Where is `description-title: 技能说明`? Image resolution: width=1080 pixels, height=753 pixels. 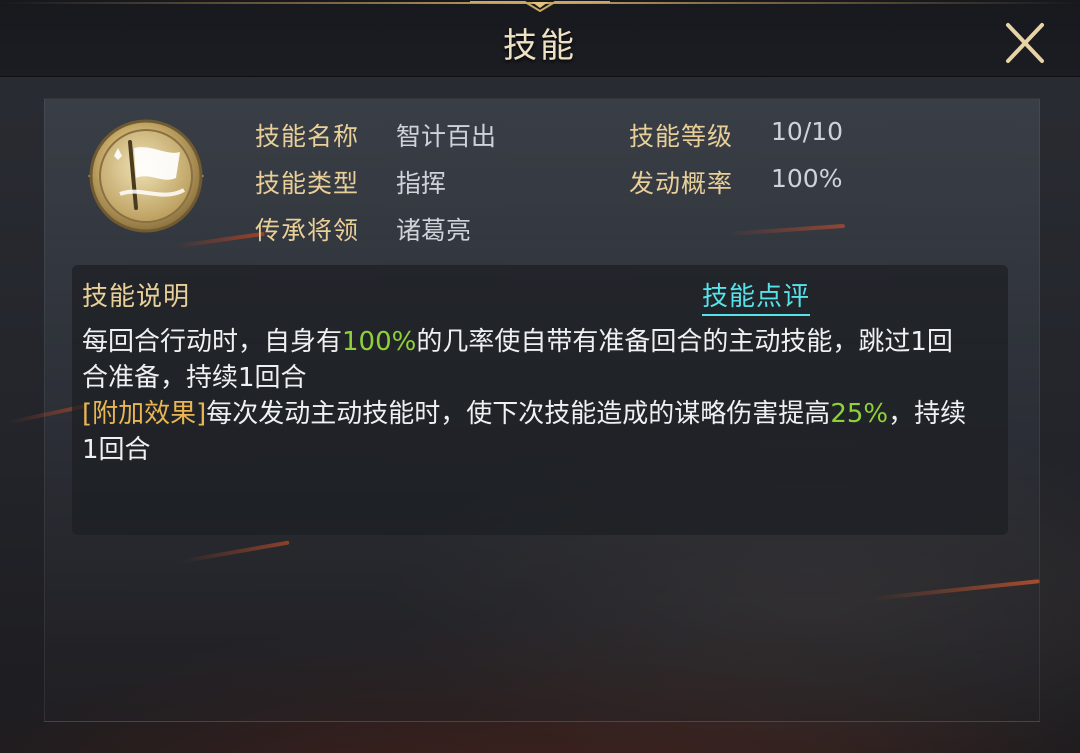
description-title: 技能说明 is located at coordinates (136, 297).